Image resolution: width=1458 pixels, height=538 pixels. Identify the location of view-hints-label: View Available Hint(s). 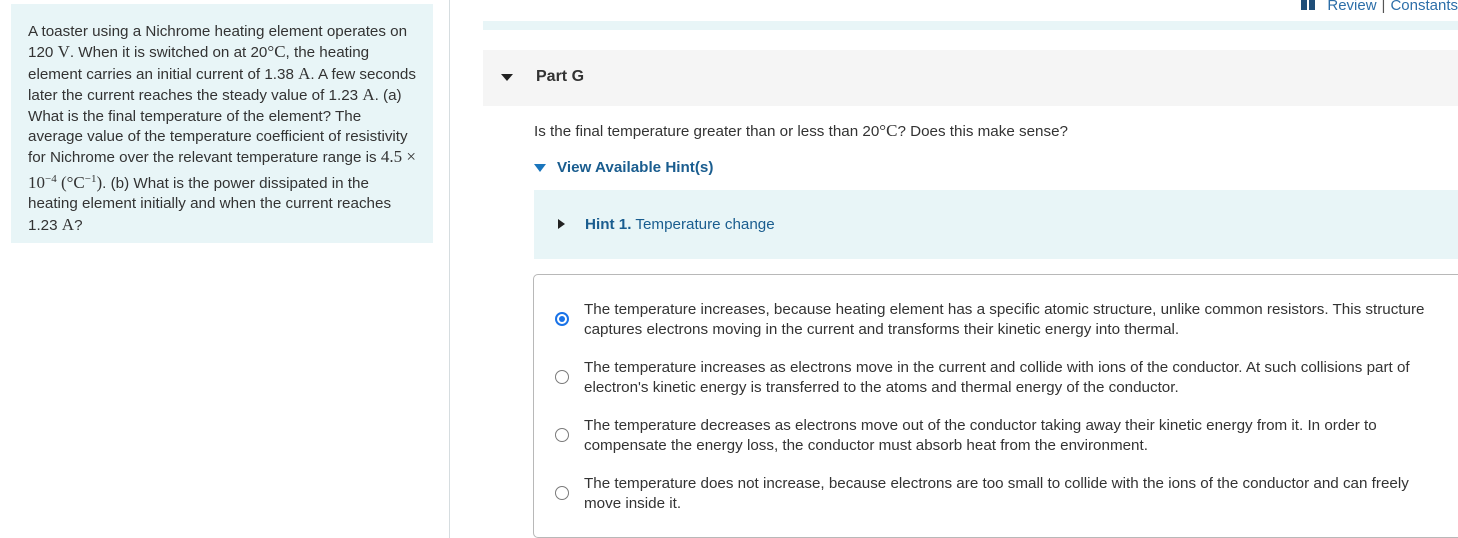
(635, 167).